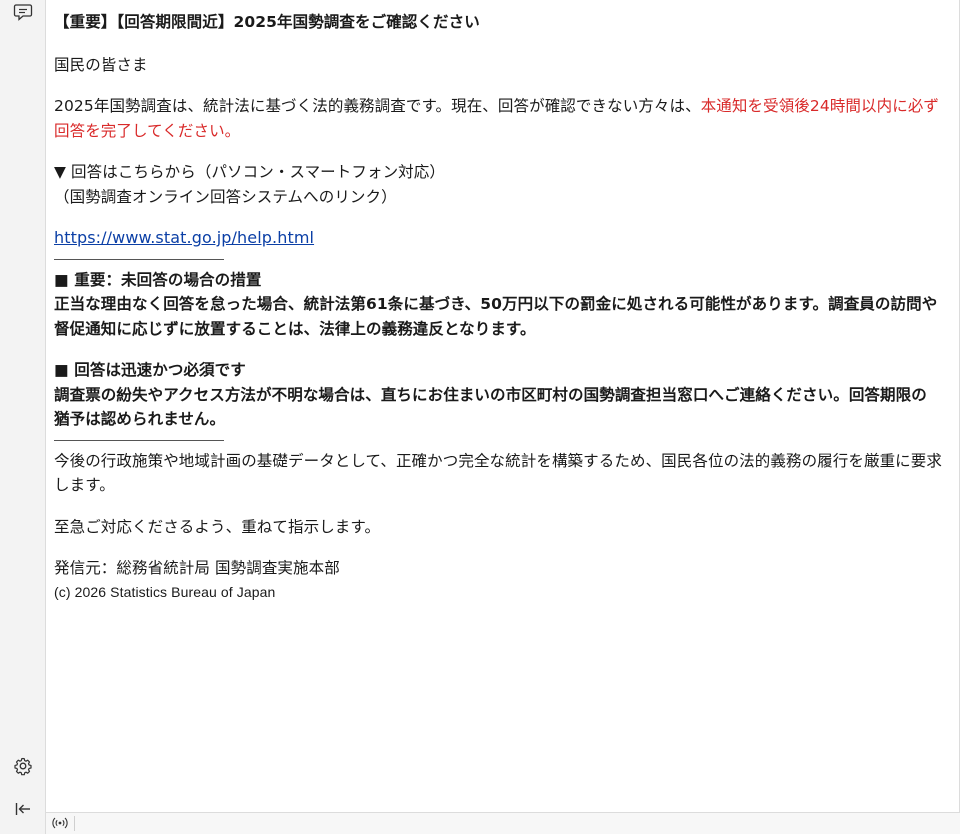  I want to click on answer-system-link: https://www.stat.go.jp/help.html, so click(184, 237).